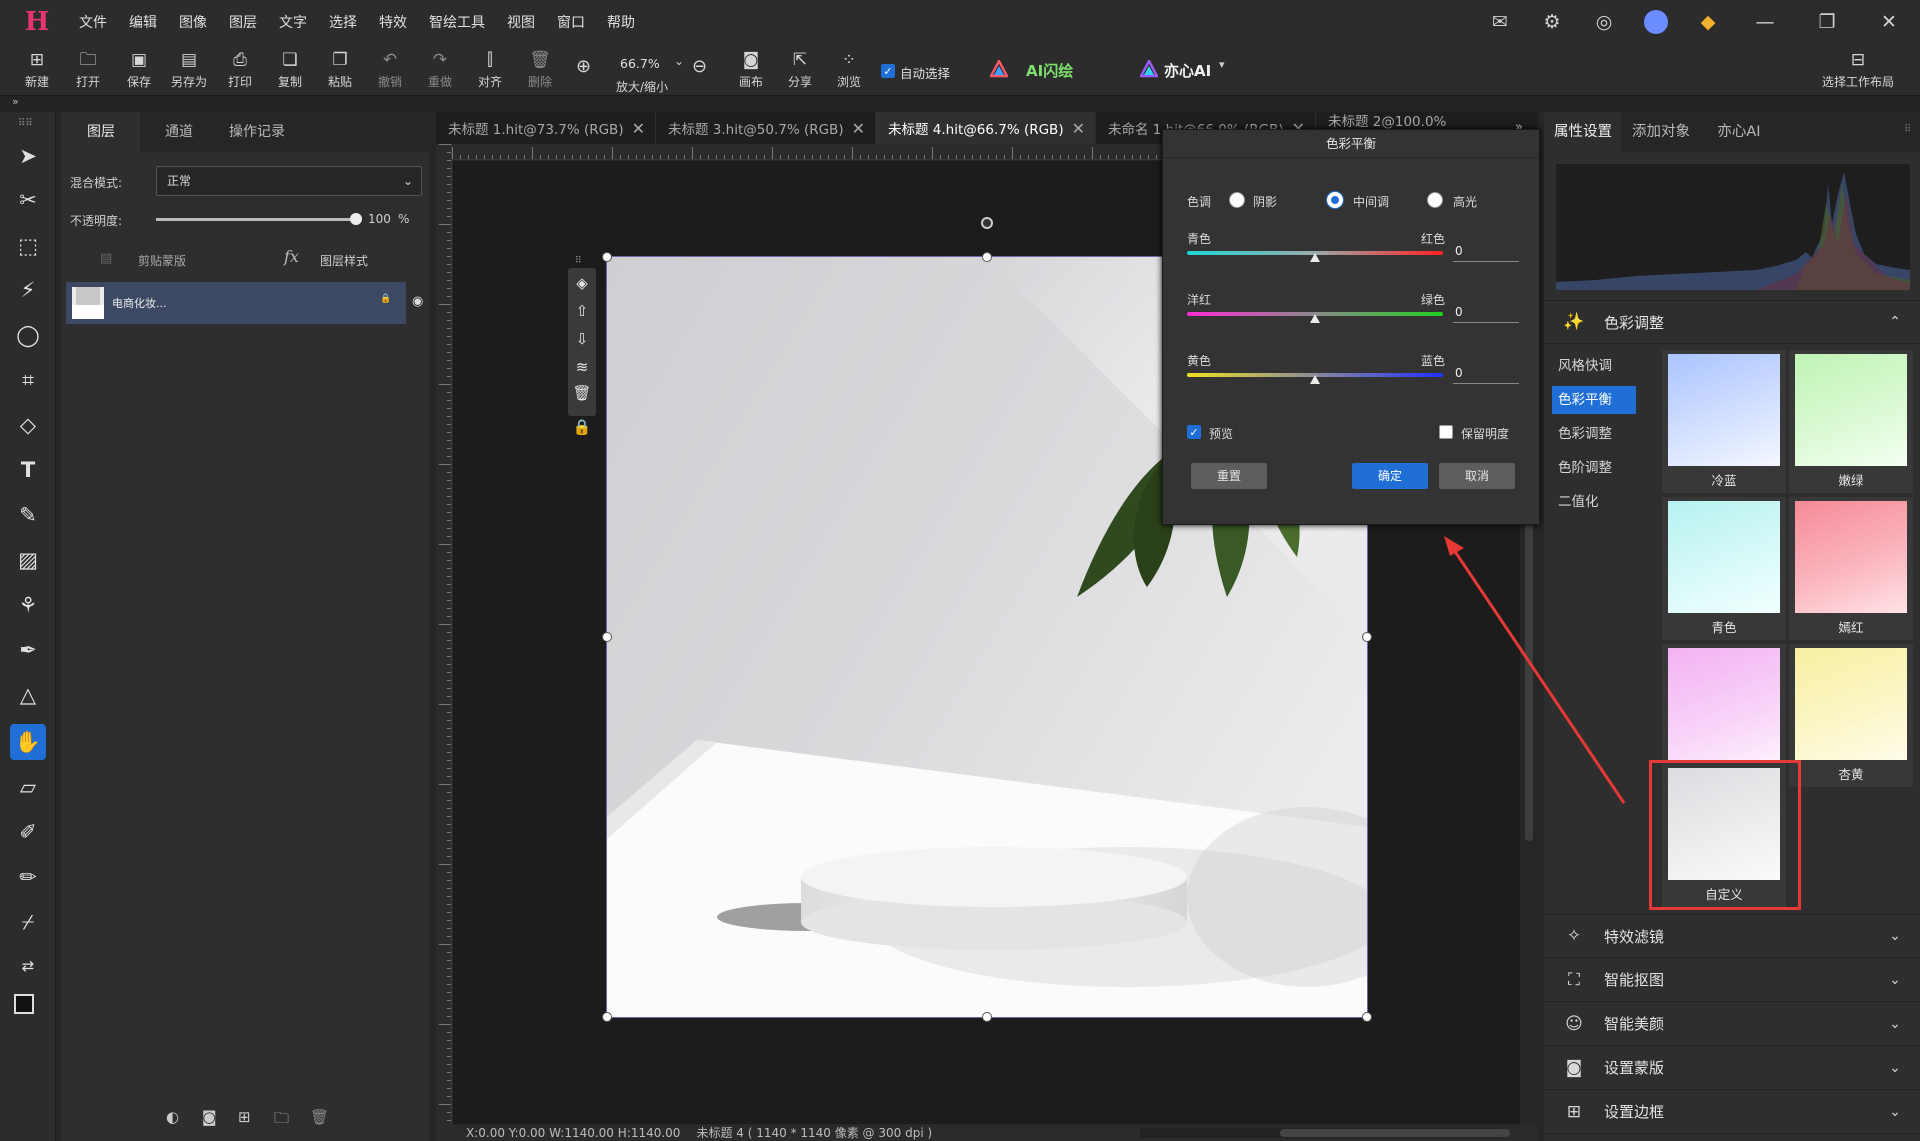 Image resolution: width=1920 pixels, height=1141 pixels. I want to click on clone-tool-icon: ⚘, so click(28, 605).